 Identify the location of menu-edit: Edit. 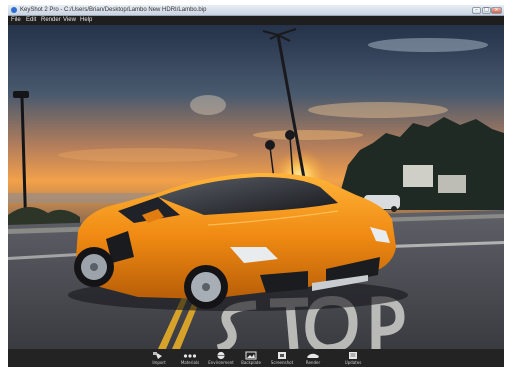
(31, 20).